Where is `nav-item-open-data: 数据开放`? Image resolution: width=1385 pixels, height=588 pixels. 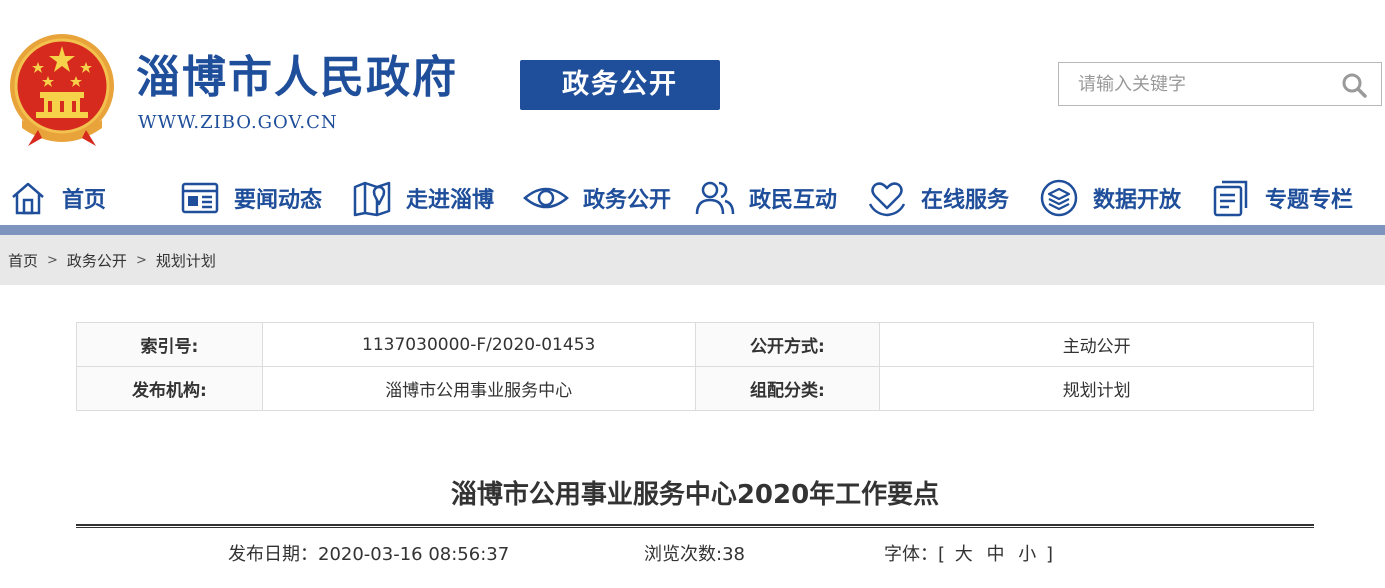
nav-item-open-data: 数据开放 is located at coordinates (1110, 198).